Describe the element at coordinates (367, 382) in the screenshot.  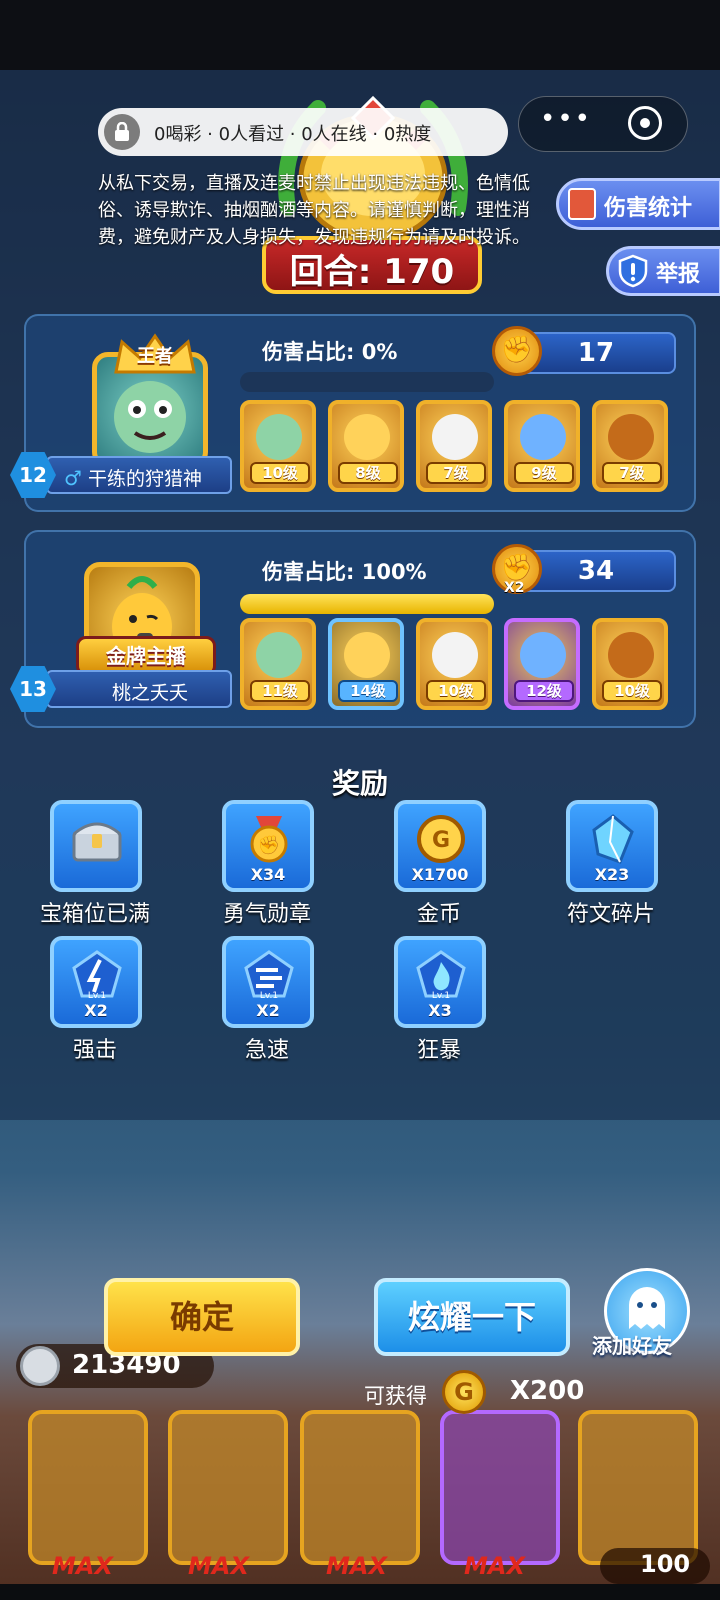
I see `player-1-damage-bar` at that location.